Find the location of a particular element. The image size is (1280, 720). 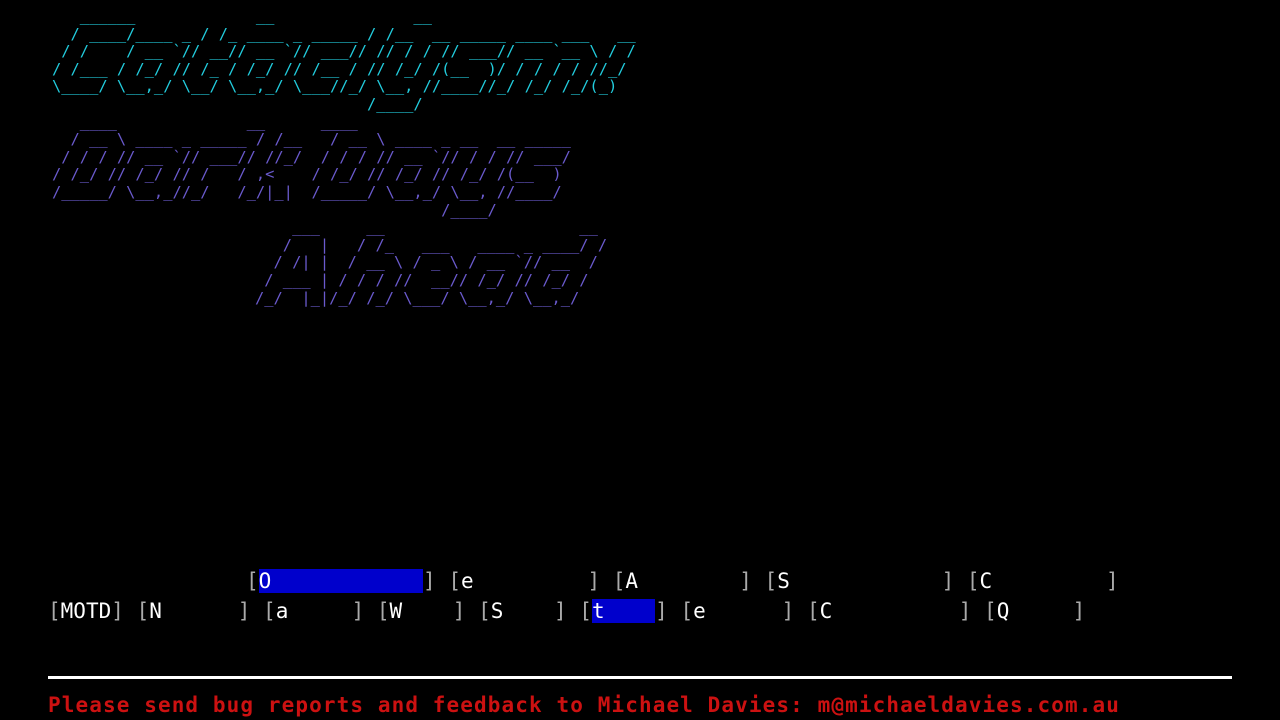

menu-item-settings2: [t ] is located at coordinates (623, 611).